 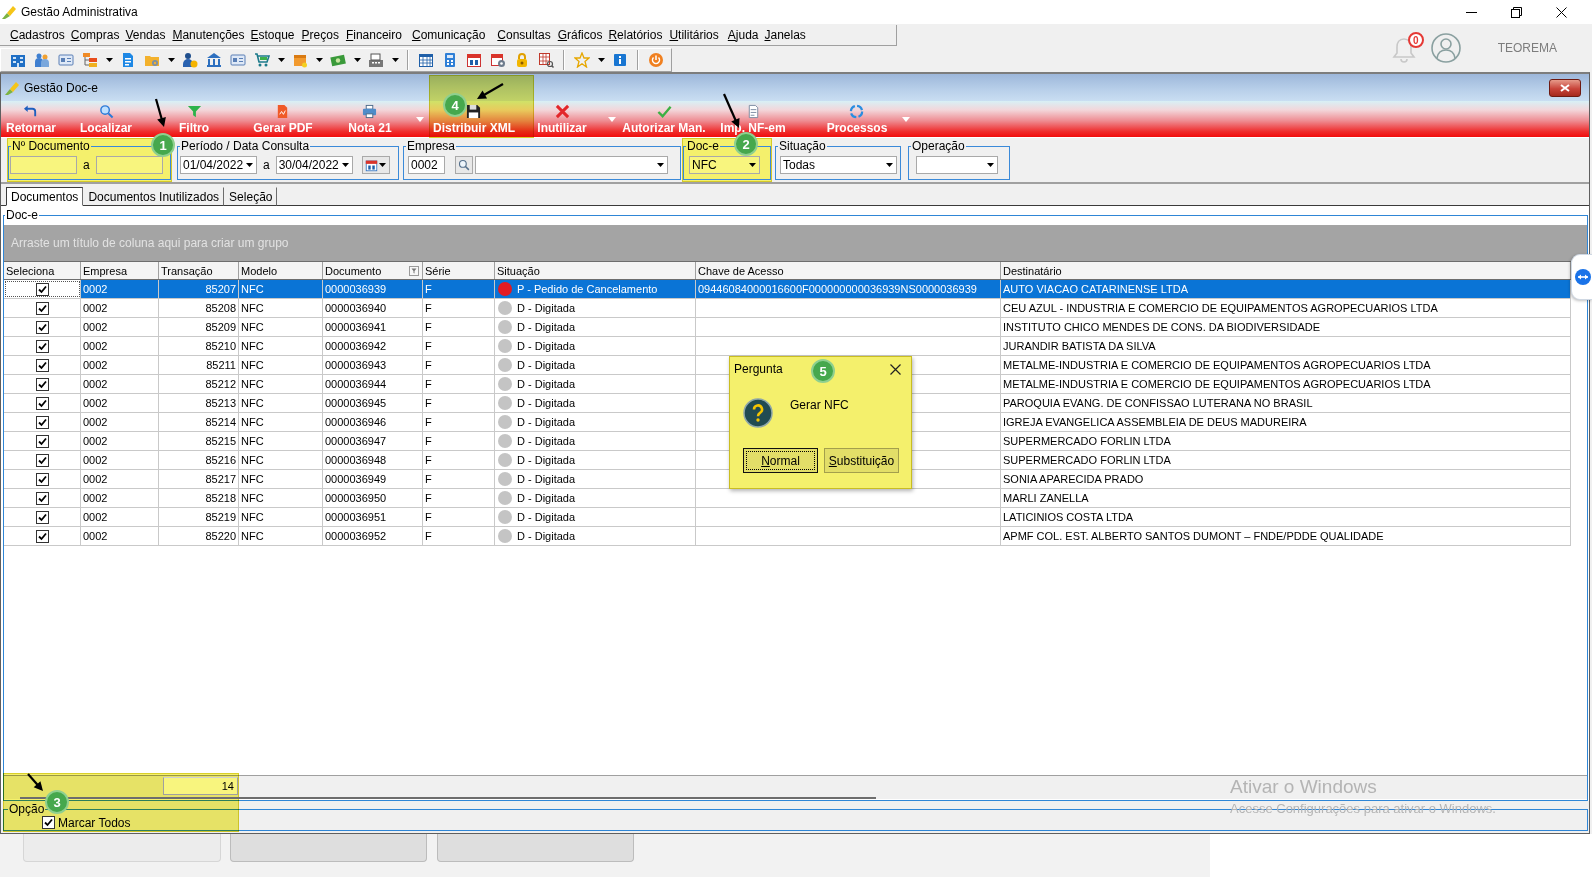 What do you see at coordinates (128, 60) in the screenshot?
I see `document-icon` at bounding box center [128, 60].